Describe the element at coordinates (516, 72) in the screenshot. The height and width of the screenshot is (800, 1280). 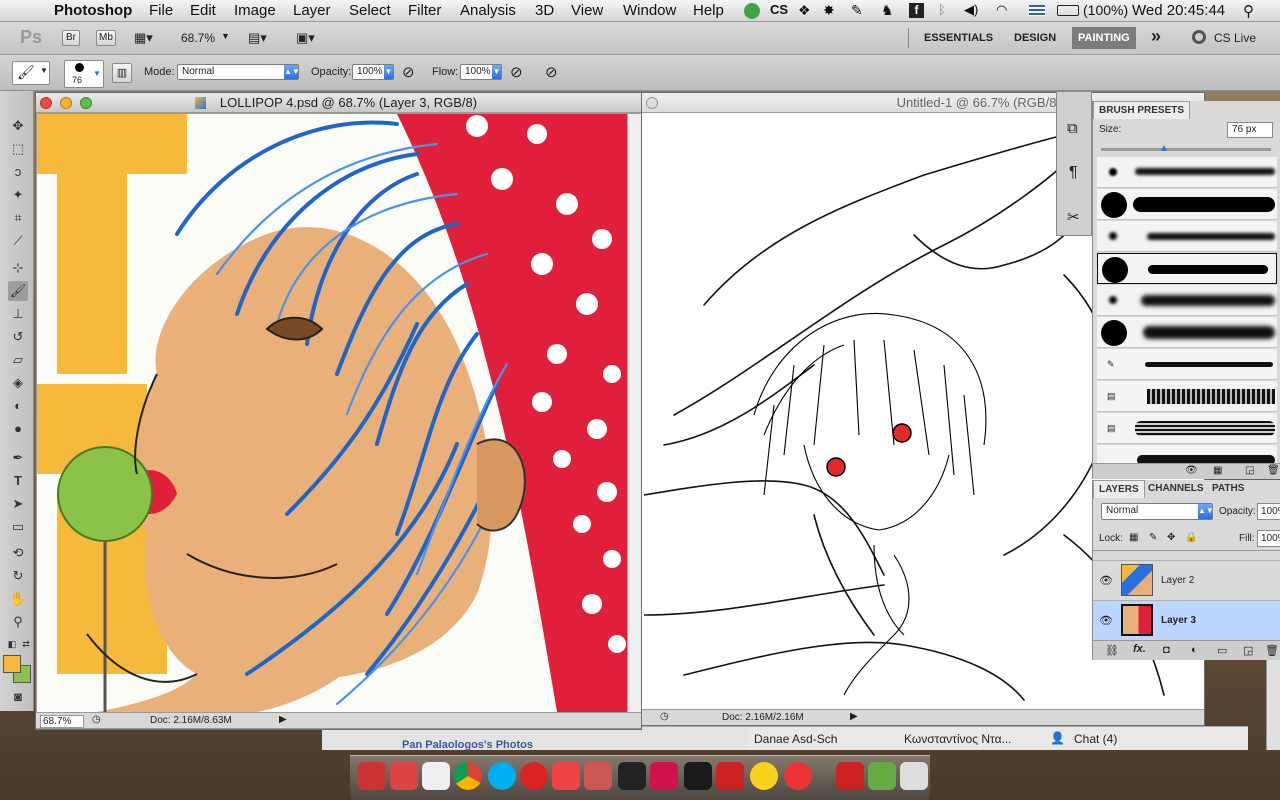
I see `airbrush-icon: ⊘` at that location.